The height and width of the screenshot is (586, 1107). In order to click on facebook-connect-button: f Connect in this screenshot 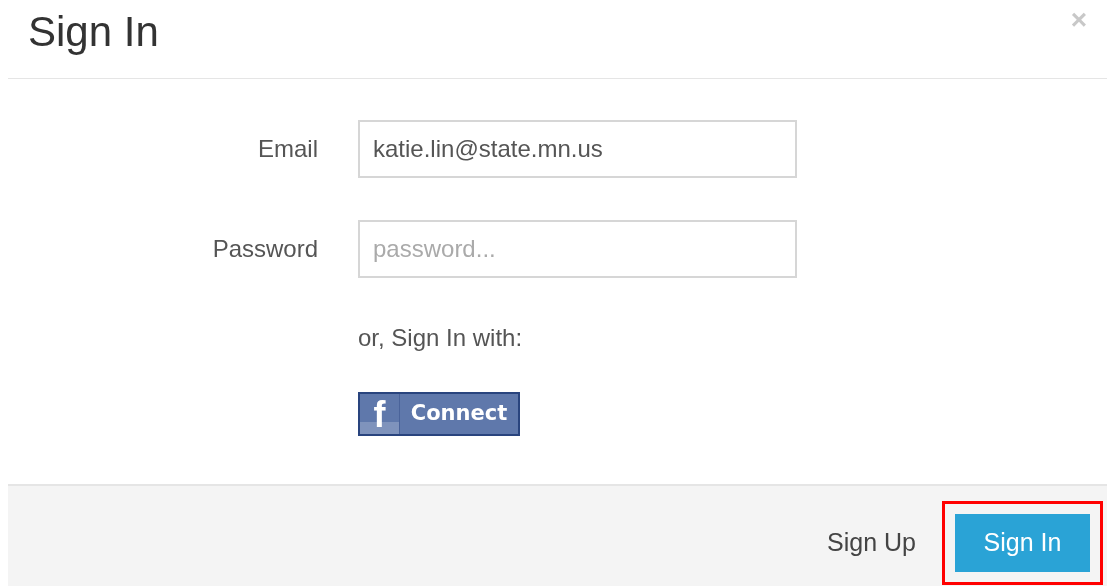, I will do `click(439, 414)`.